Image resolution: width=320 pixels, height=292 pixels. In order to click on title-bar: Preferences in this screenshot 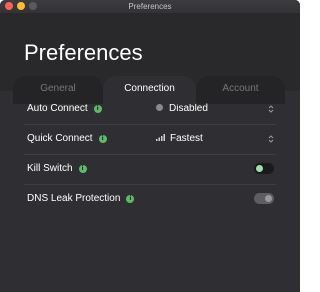, I will do `click(150, 6)`.